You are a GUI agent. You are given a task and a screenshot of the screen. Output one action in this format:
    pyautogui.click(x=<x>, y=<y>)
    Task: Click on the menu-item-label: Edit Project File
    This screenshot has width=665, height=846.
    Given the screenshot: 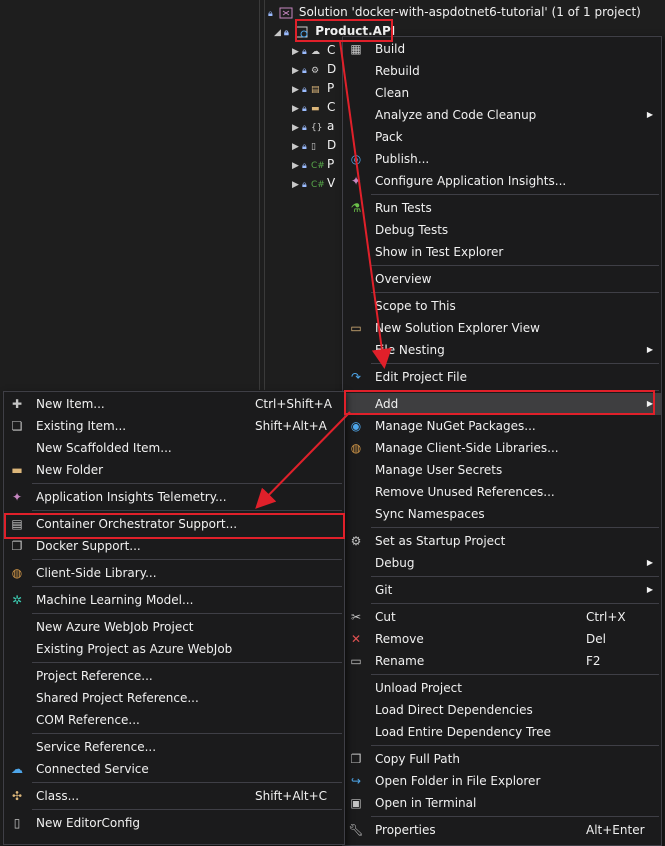 What is the action you would take?
    pyautogui.click(x=421, y=377)
    